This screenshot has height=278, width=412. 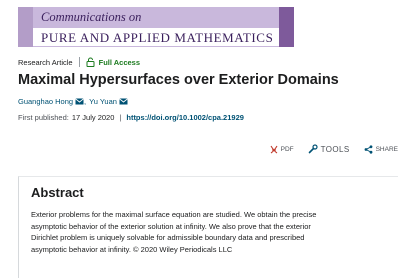 I want to click on share-label: SHARE, so click(x=387, y=149).